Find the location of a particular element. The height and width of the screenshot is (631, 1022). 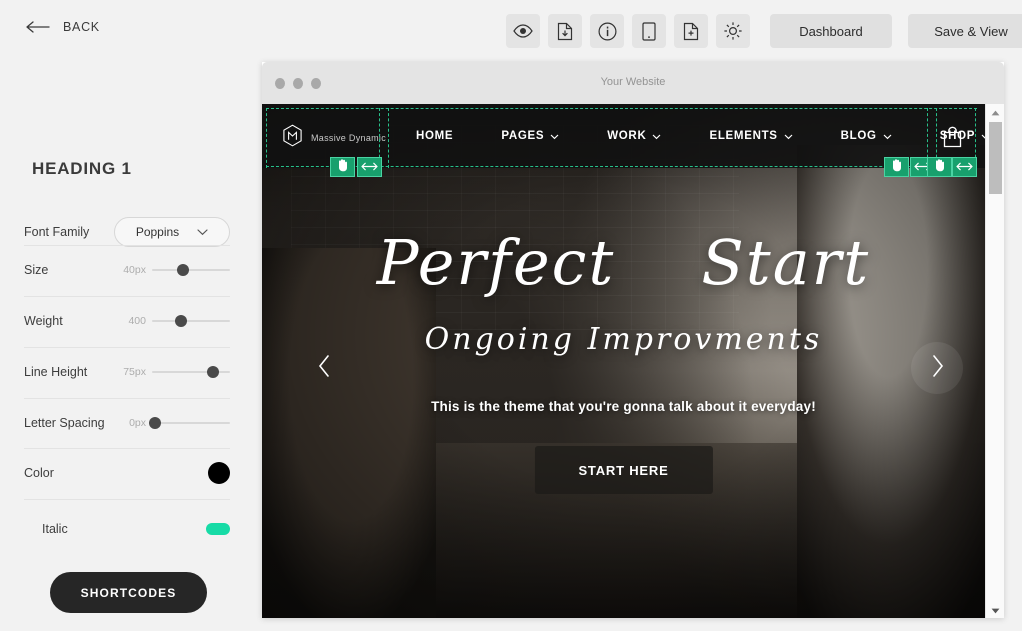

shopping-bag-icon is located at coordinates (952, 139).